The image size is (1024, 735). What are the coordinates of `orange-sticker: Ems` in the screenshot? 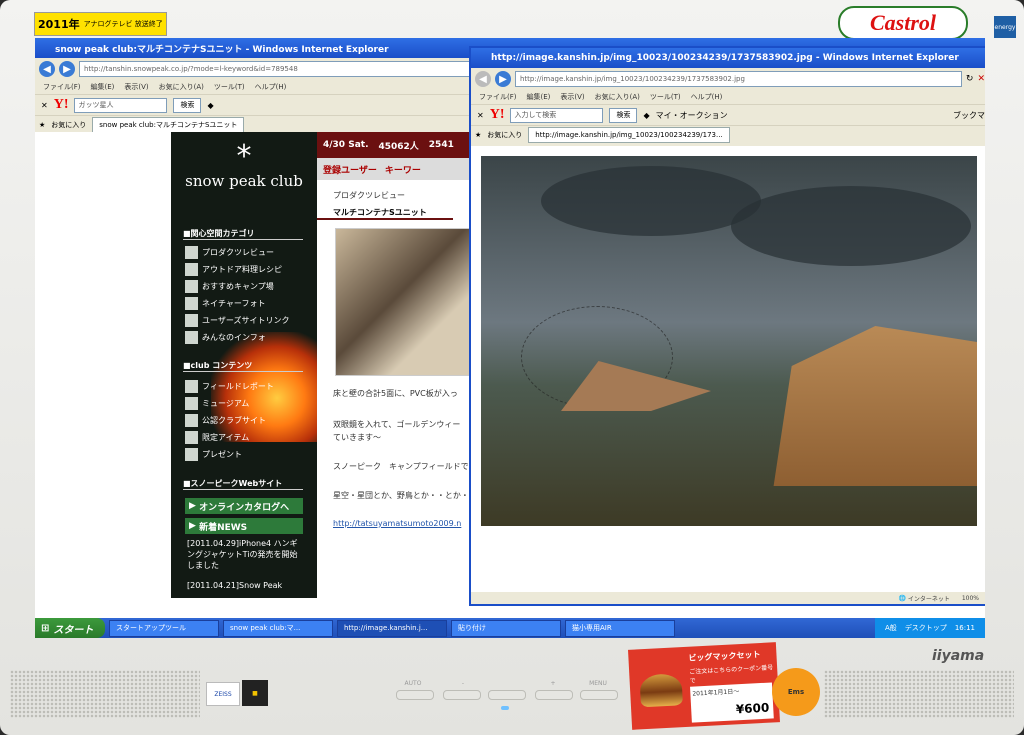 It's located at (796, 692).